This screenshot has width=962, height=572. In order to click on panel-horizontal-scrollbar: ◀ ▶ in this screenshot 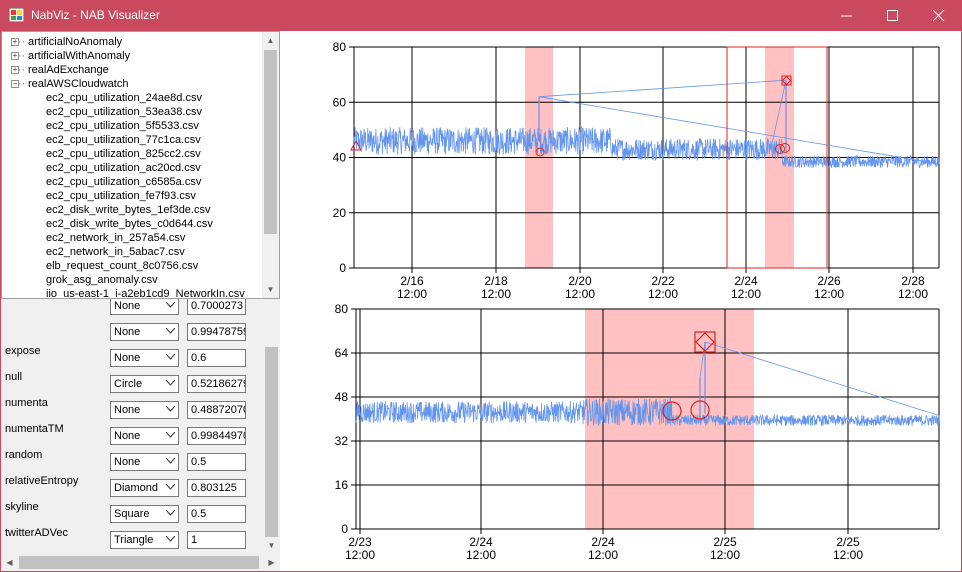, I will do `click(140, 562)`.